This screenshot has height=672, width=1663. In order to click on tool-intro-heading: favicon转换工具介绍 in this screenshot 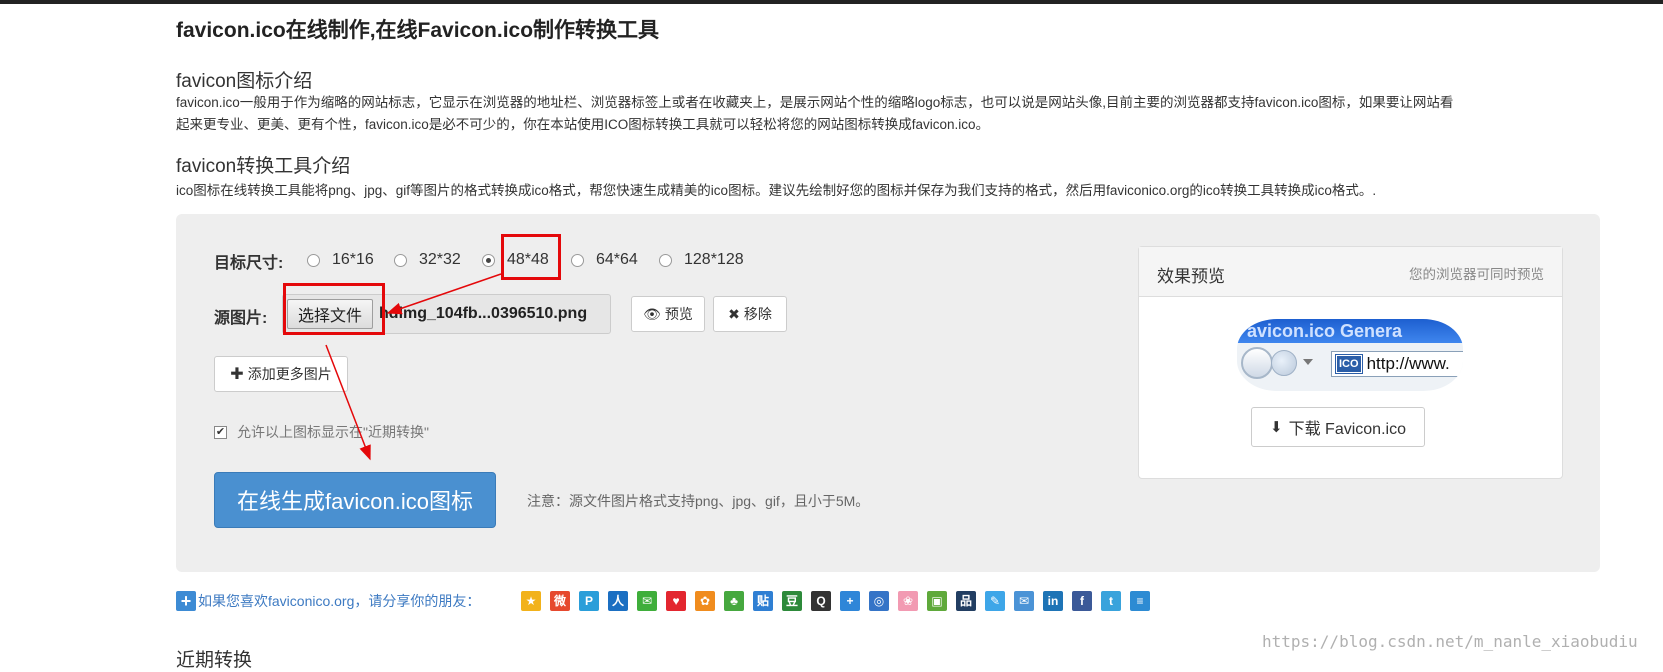, I will do `click(263, 166)`.